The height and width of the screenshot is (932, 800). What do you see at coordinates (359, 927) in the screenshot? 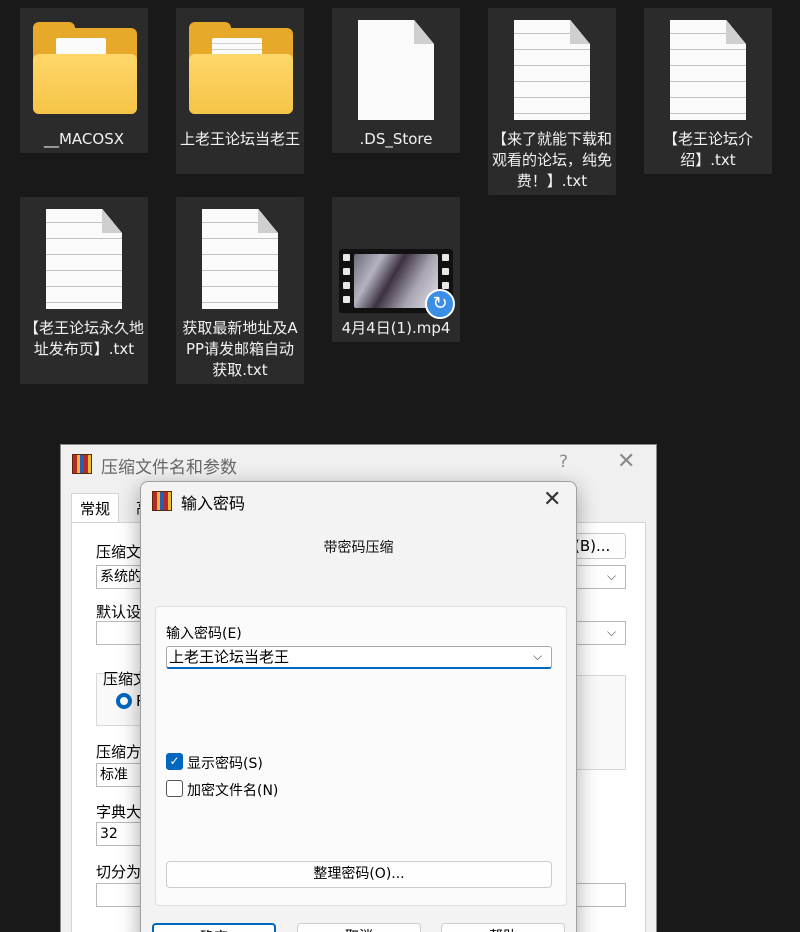
I see `cancel-button: 取消` at bounding box center [359, 927].